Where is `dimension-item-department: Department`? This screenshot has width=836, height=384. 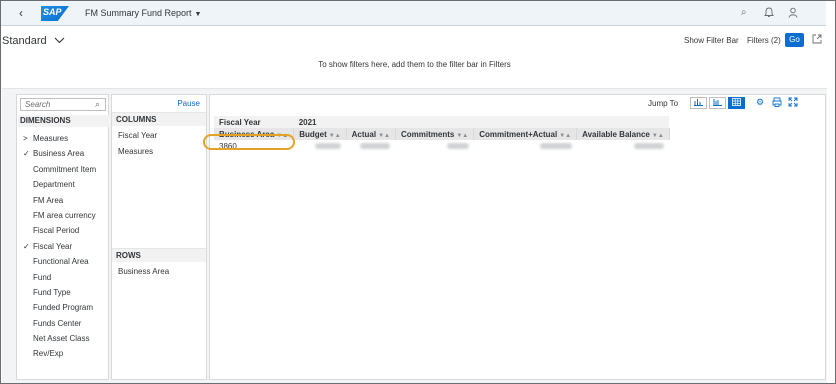
dimension-item-department: Department is located at coordinates (63, 184).